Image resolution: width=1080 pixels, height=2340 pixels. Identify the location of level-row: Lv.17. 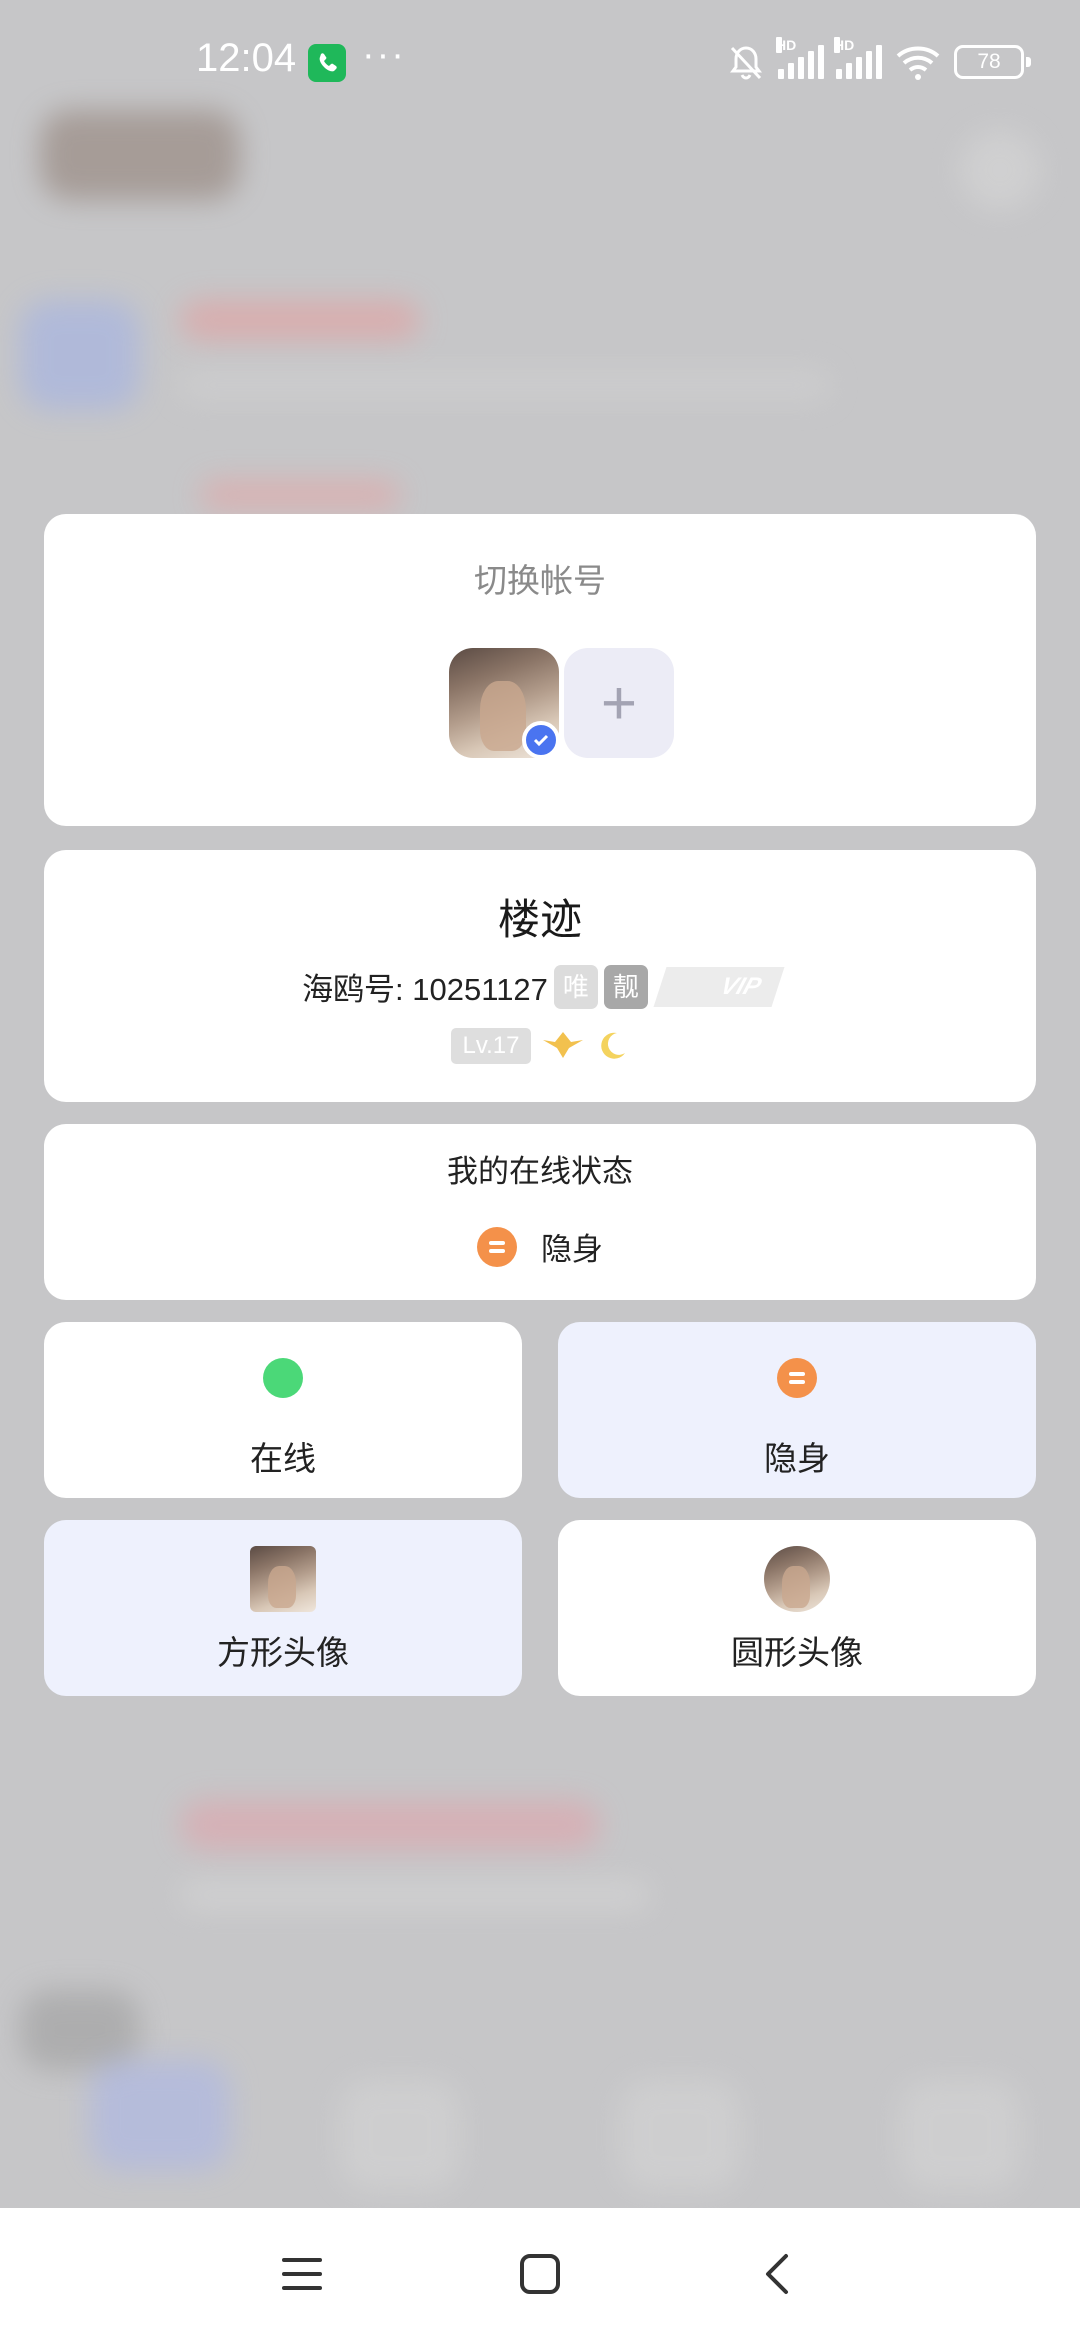
(540, 1046).